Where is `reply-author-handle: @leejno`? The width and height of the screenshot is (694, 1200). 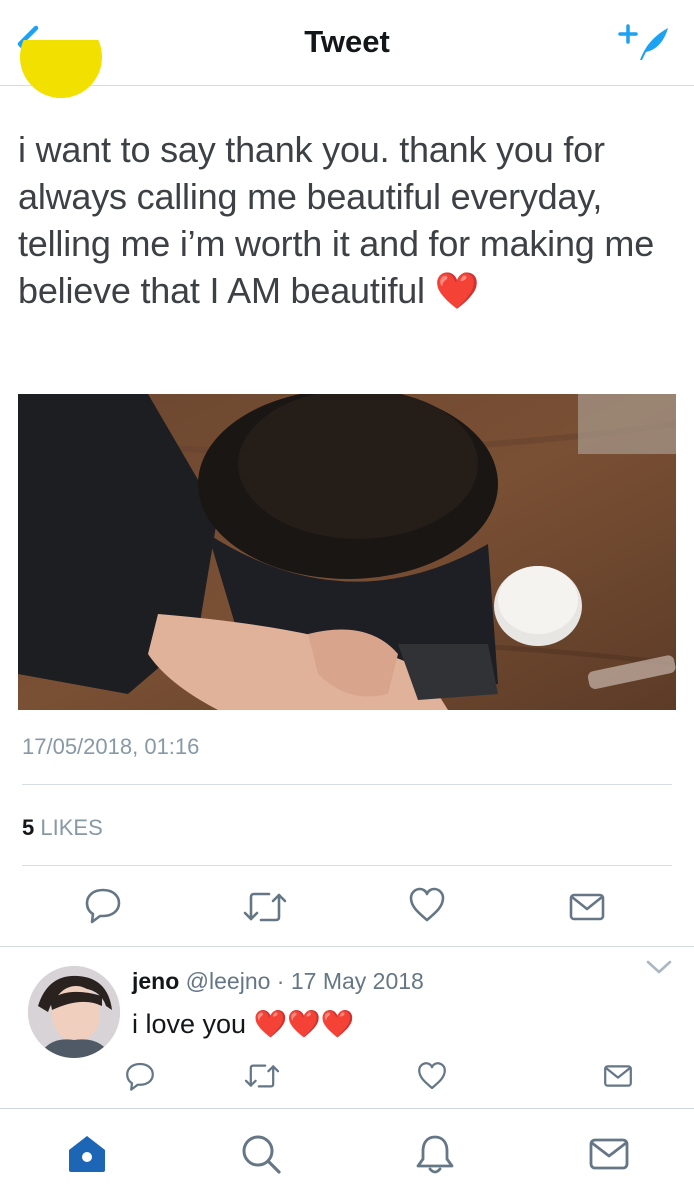
reply-author-handle: @leejno is located at coordinates (228, 981).